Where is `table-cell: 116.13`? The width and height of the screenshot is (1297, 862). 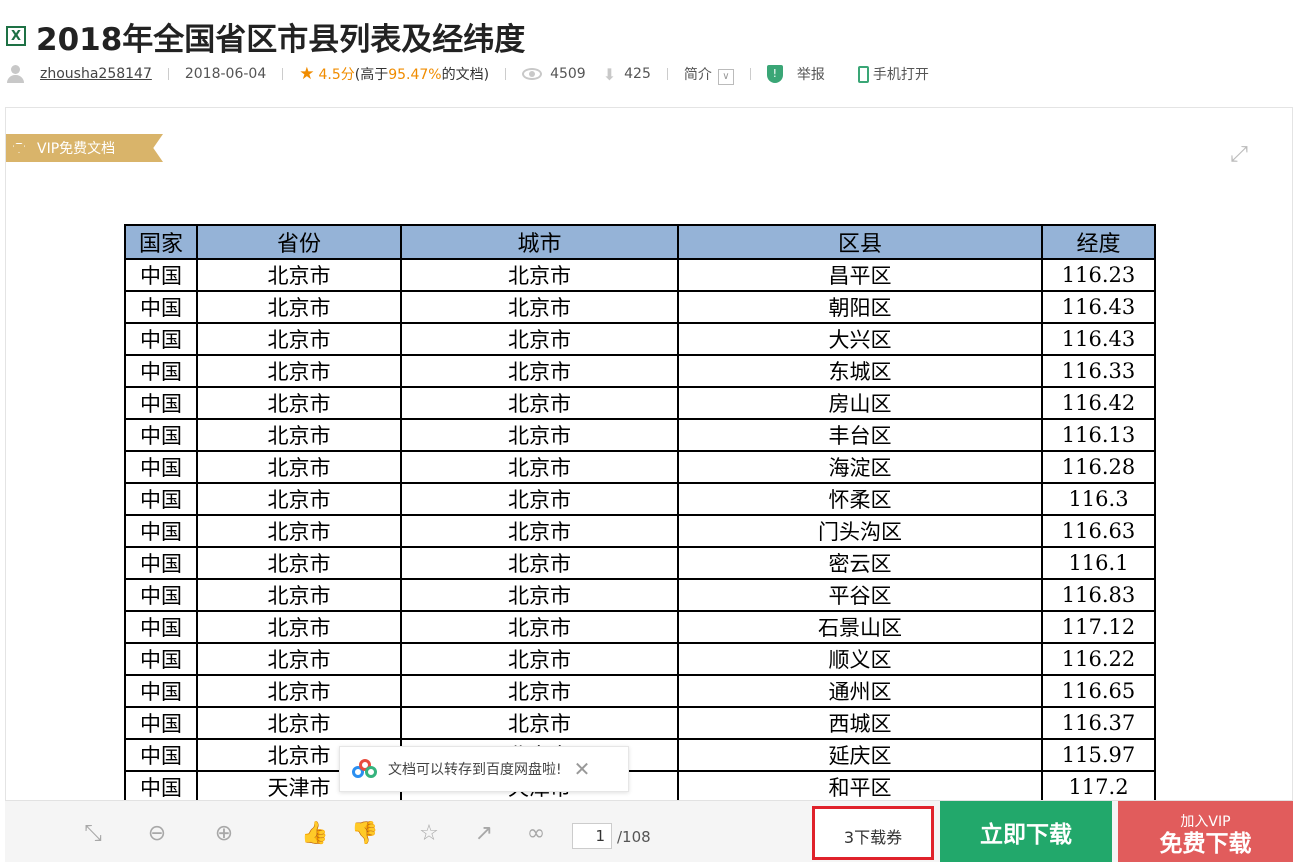
table-cell: 116.13 is located at coordinates (1098, 435).